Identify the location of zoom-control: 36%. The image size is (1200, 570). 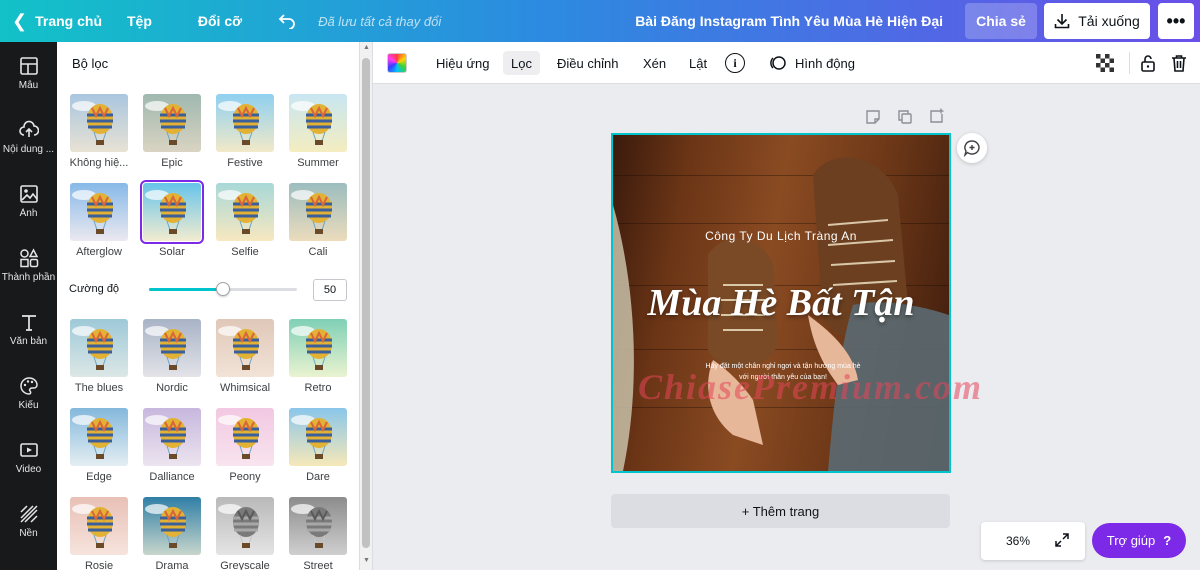
(1033, 541).